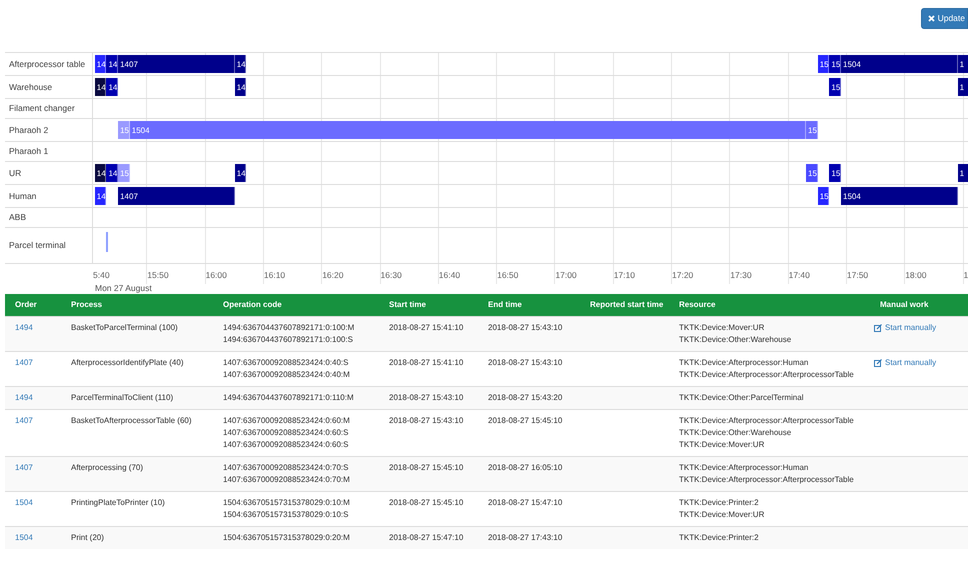 The height and width of the screenshot is (561, 968). Describe the element at coordinates (252, 304) in the screenshot. I see `column-header: Operation code` at that location.